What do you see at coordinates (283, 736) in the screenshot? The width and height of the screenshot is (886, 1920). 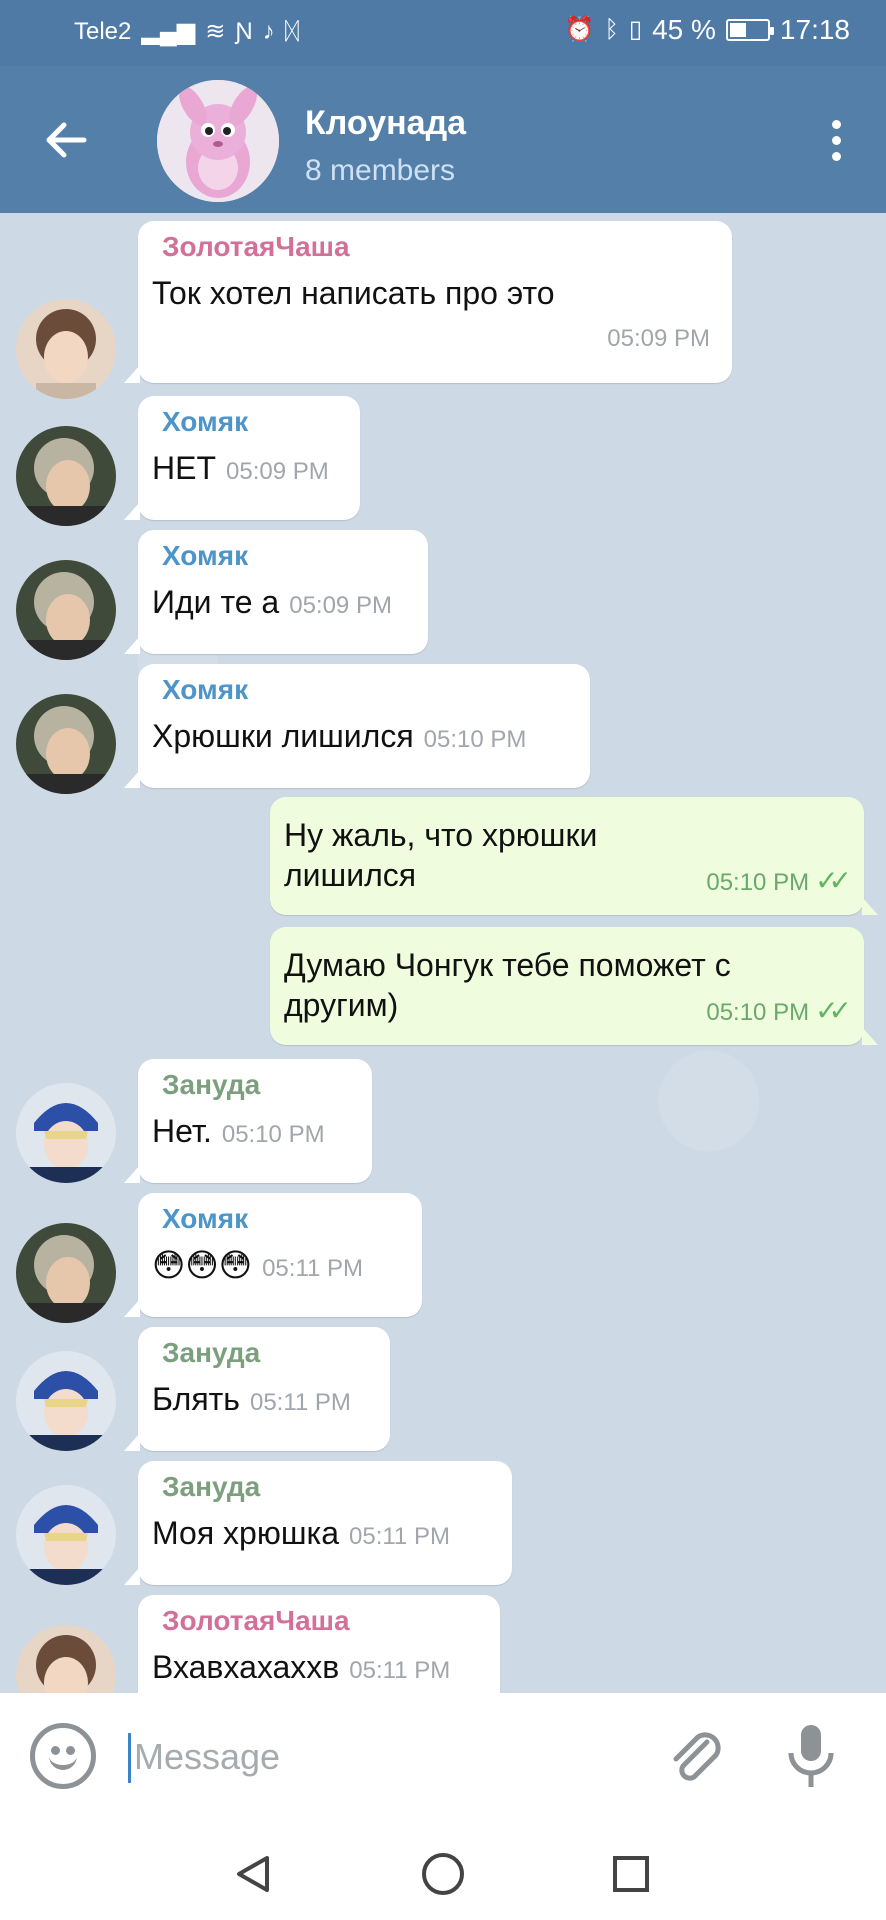 I see `message-text: Хрюшки лишился` at bounding box center [283, 736].